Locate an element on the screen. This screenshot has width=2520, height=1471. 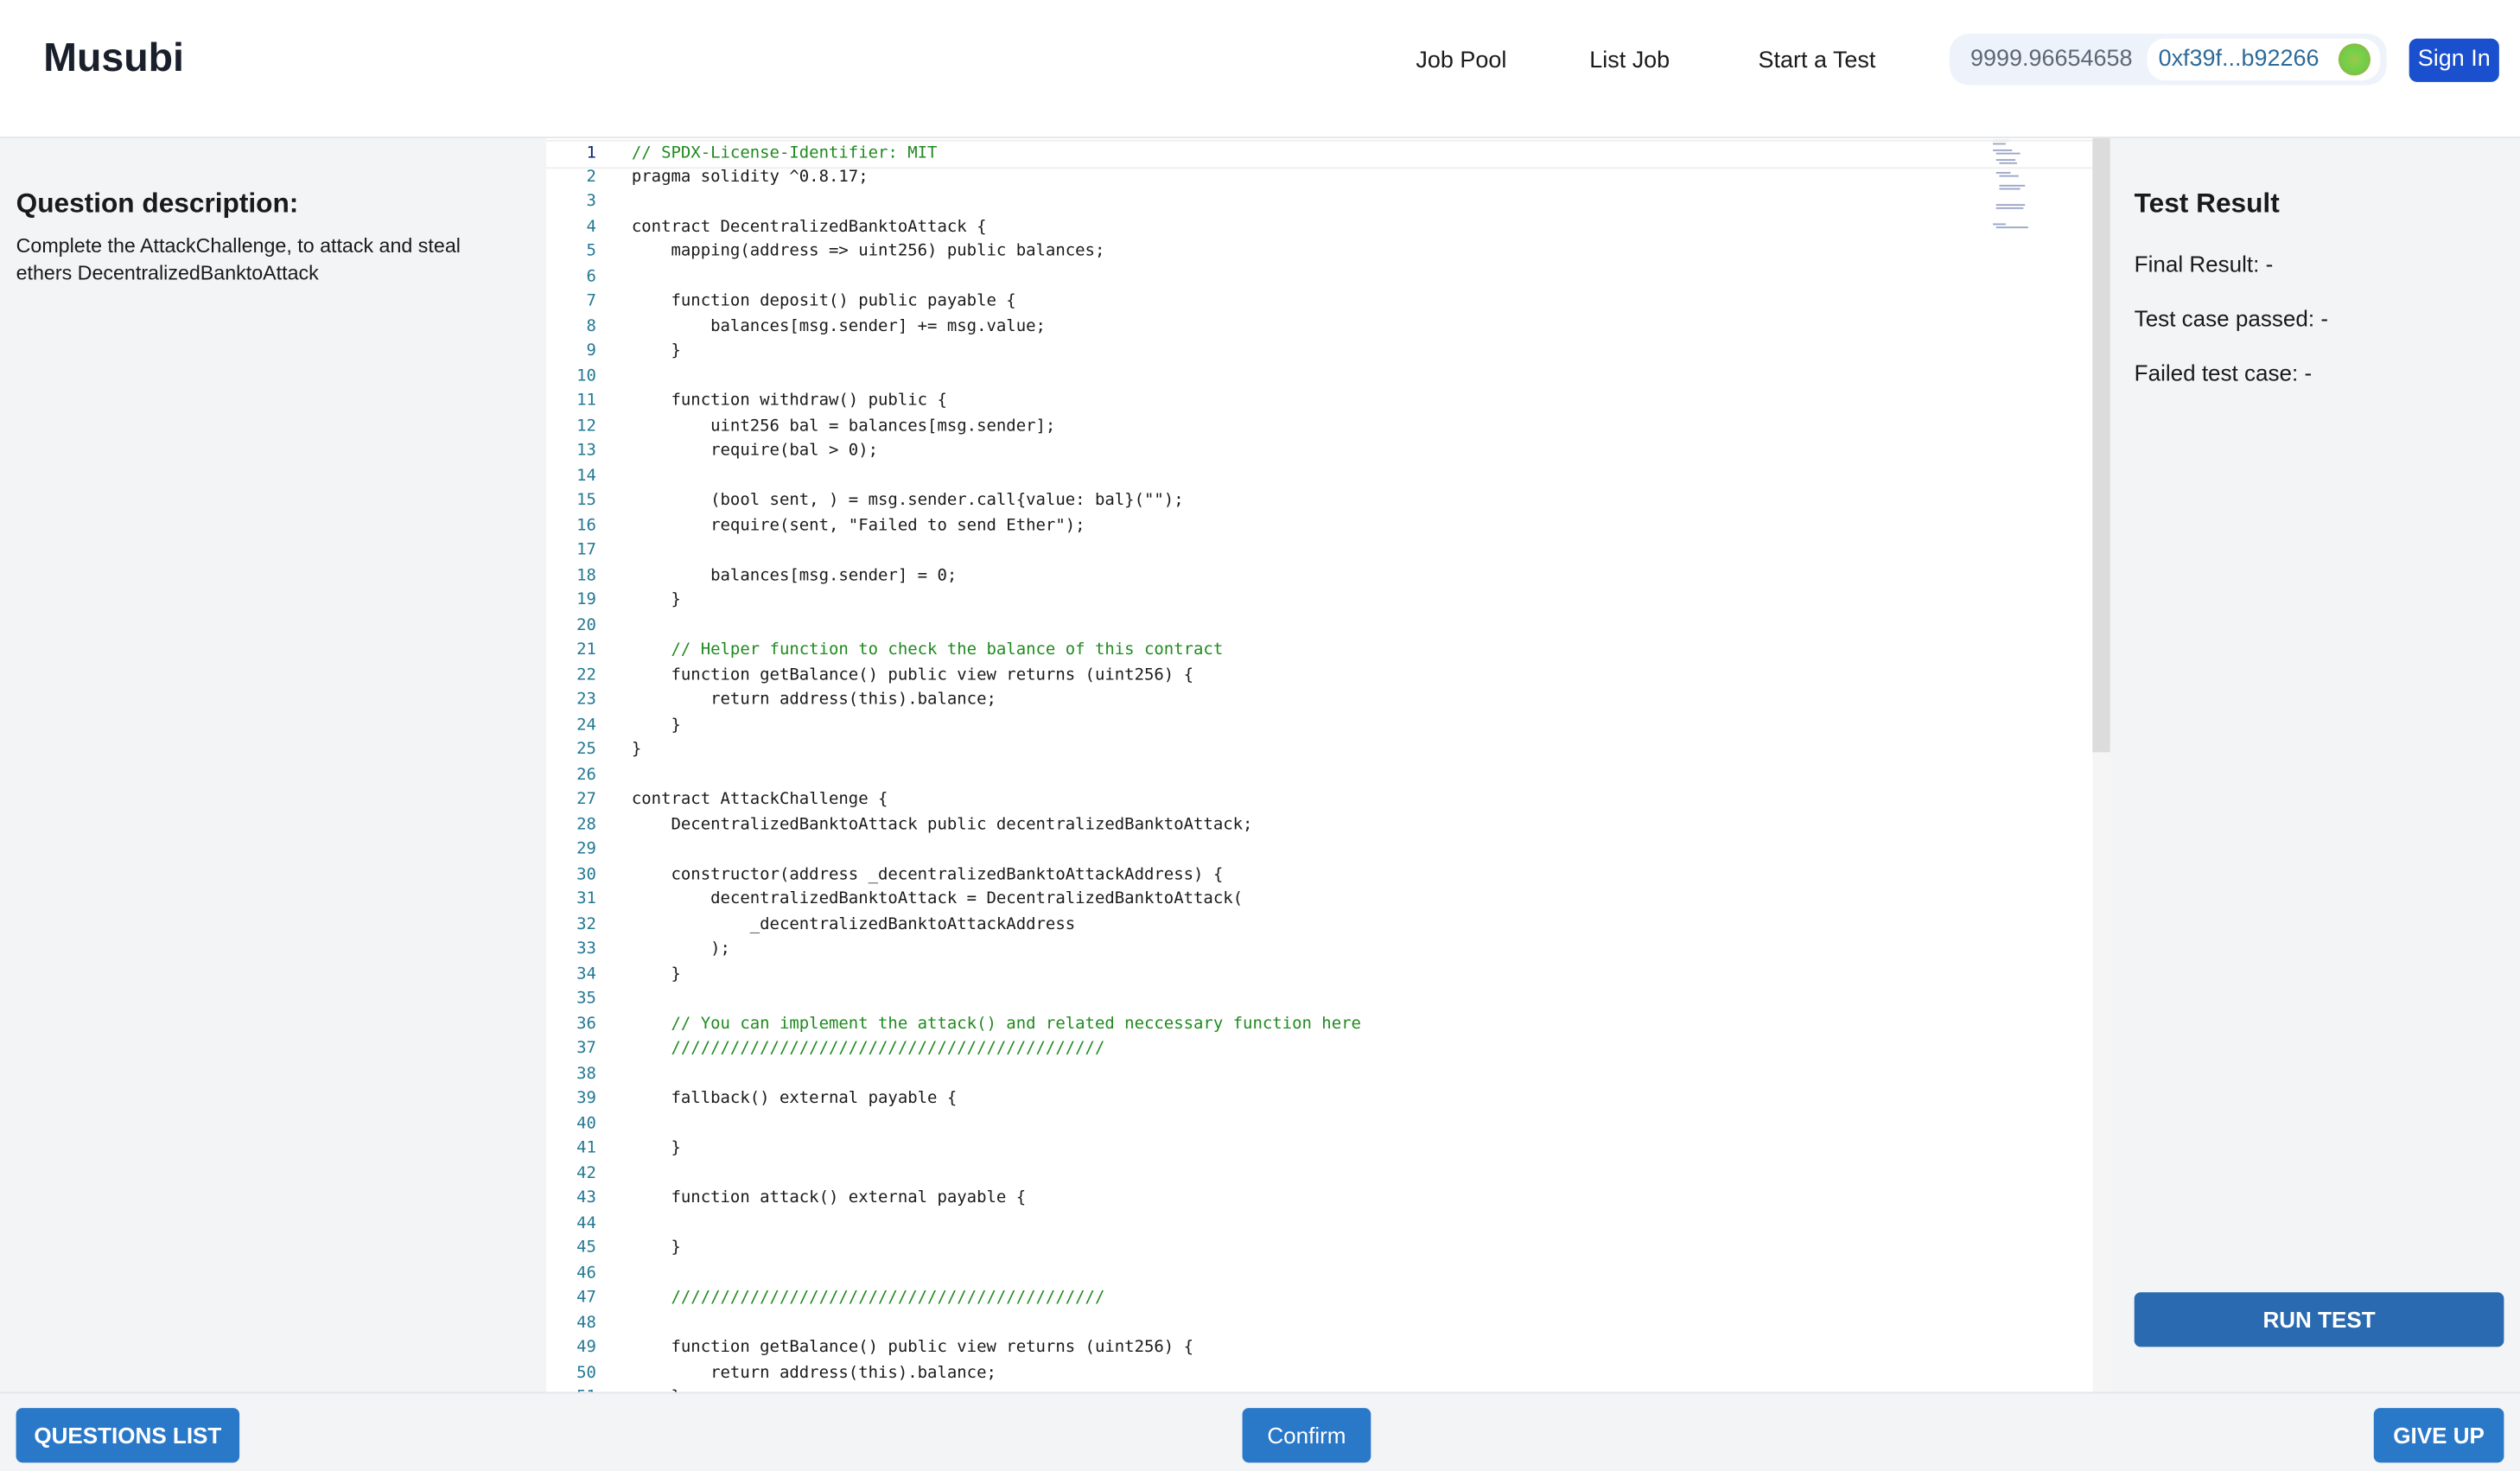
code-line: 40 is located at coordinates (1319, 1124).